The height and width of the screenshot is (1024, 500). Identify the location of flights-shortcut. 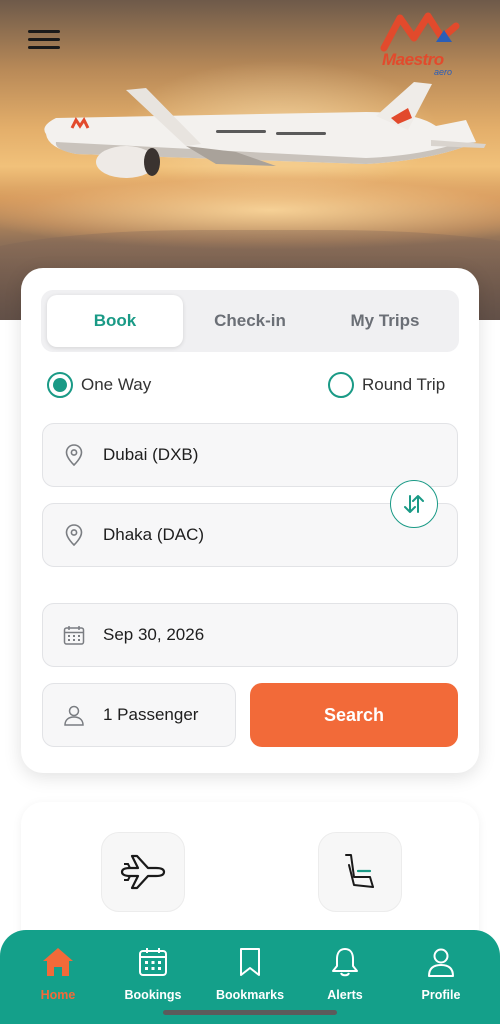
(143, 872).